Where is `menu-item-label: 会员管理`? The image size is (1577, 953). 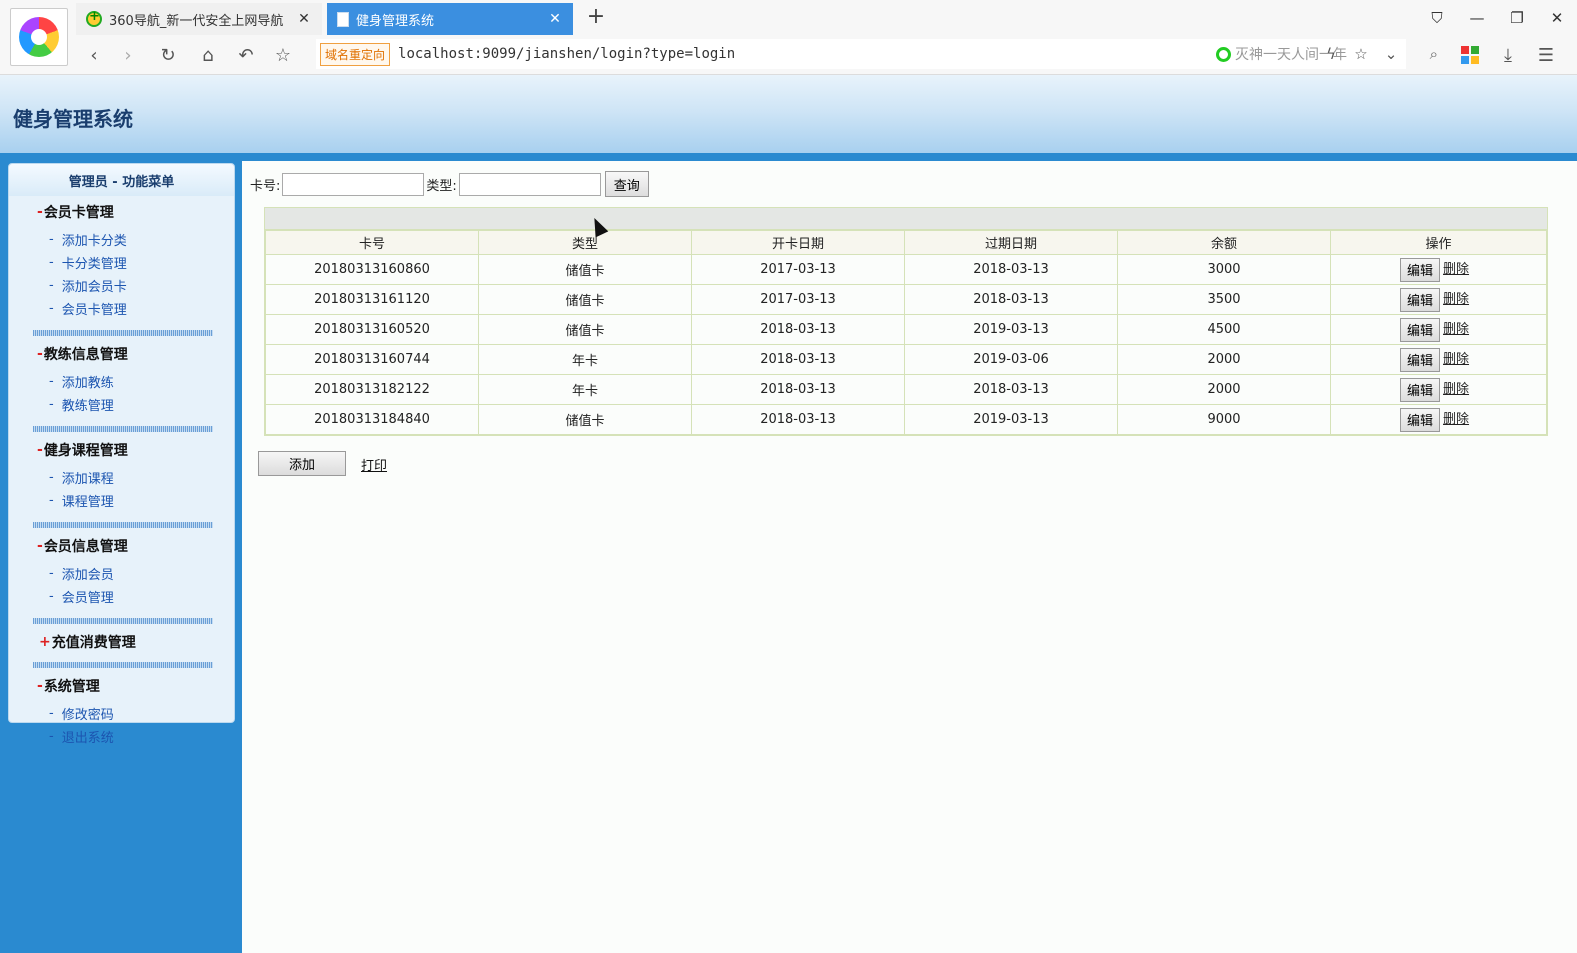
menu-item-label: 会员管理 is located at coordinates (87, 598).